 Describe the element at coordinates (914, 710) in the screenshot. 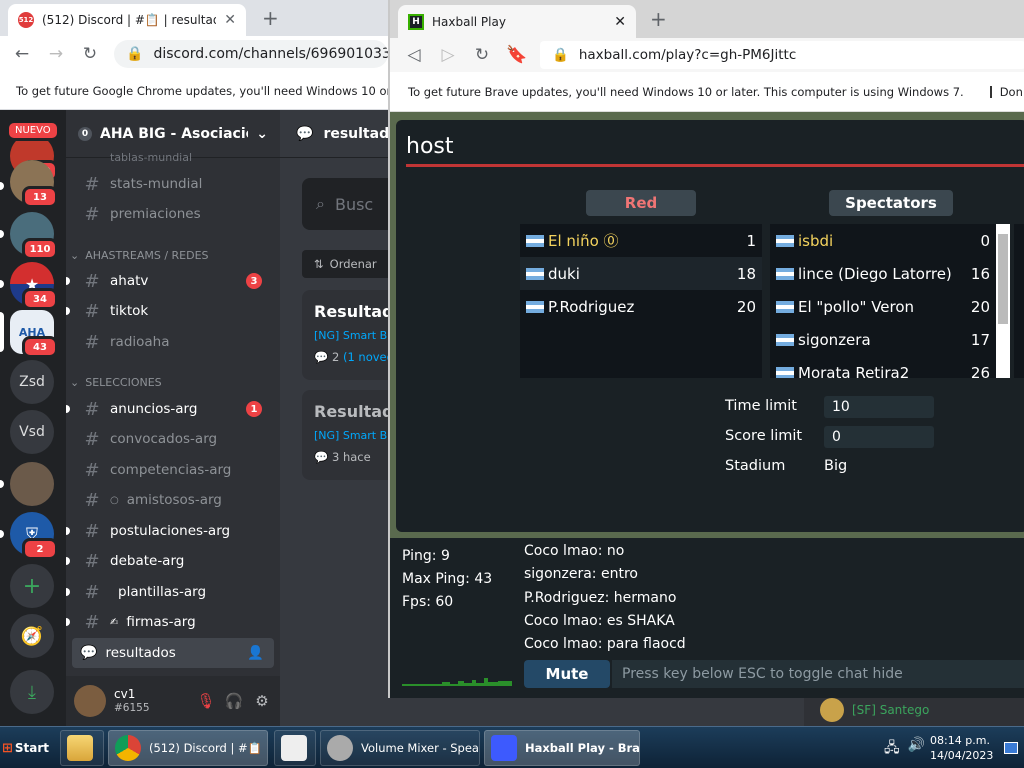

I see `member-item: [SF] Santego` at that location.